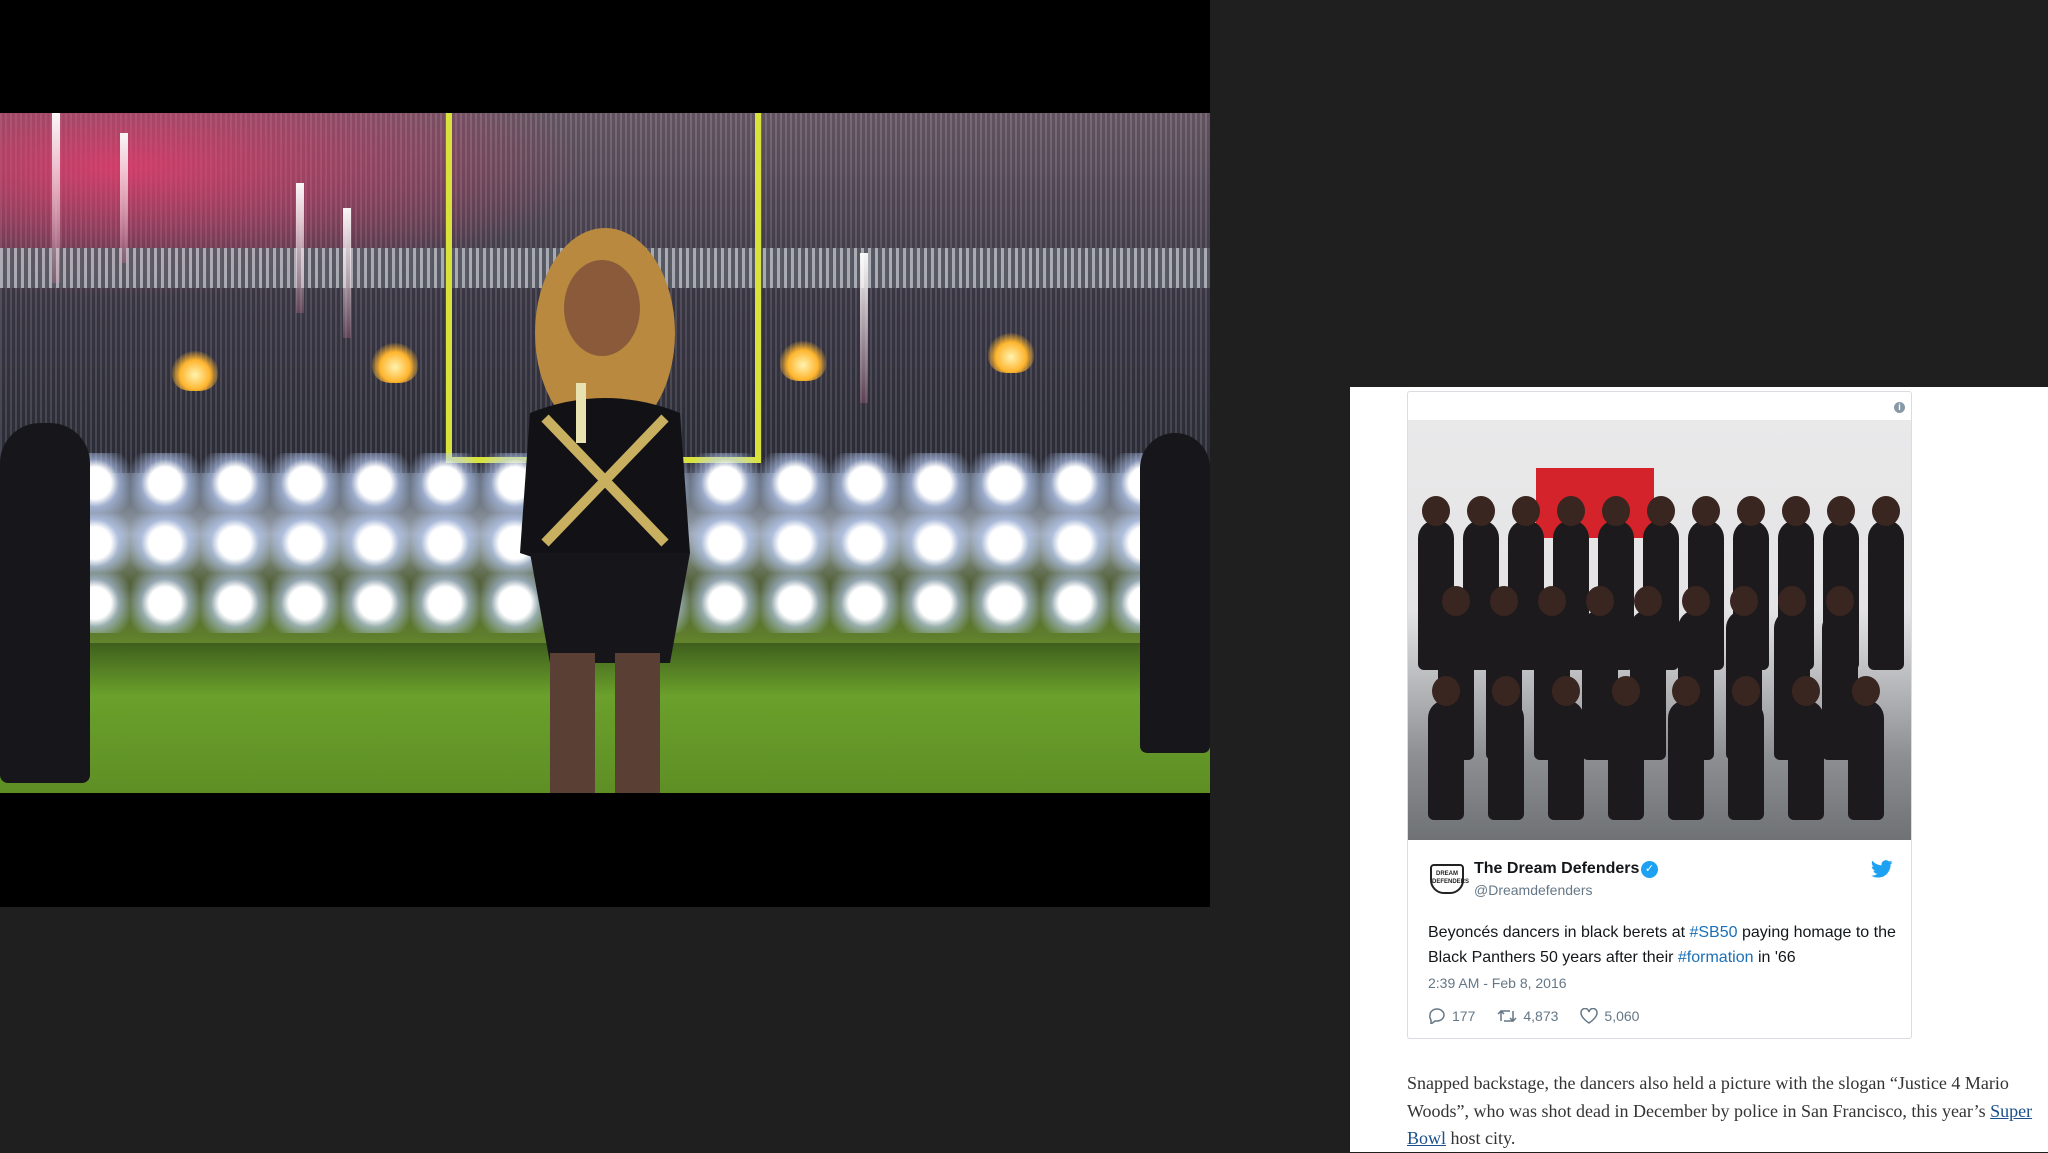 The width and height of the screenshot is (2048, 1153). What do you see at coordinates (1595, 503) in the screenshot?
I see `red-backdrop` at bounding box center [1595, 503].